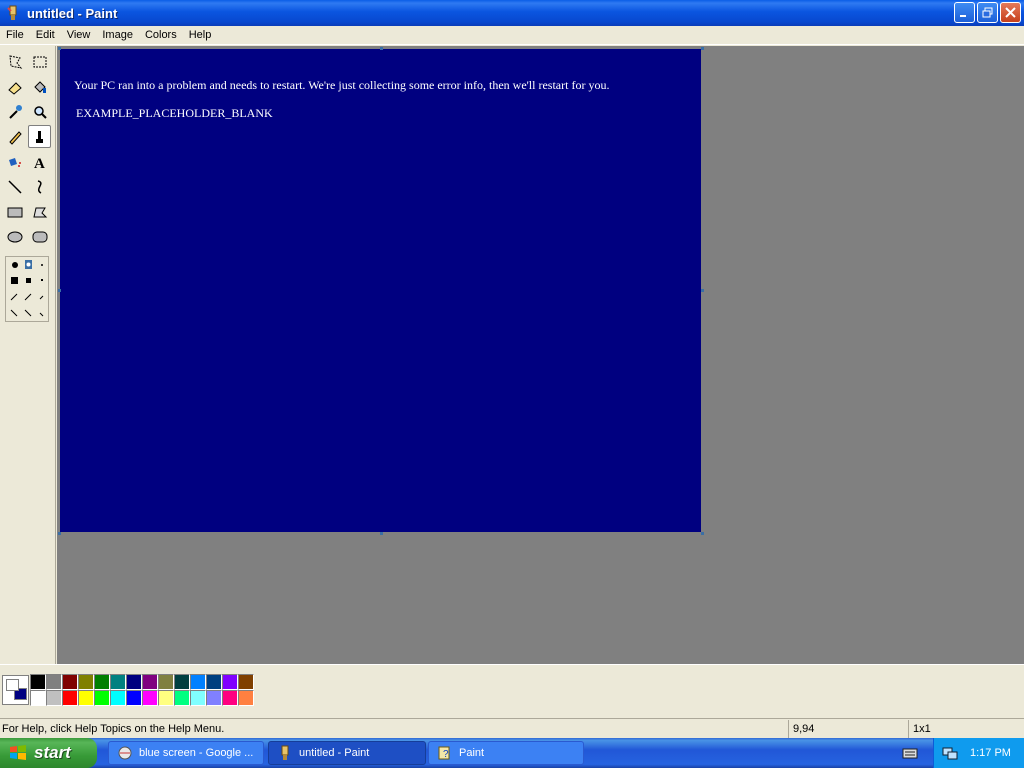 This screenshot has width=1024, height=768. What do you see at coordinates (15, 35) in the screenshot?
I see `menu-file: File` at bounding box center [15, 35].